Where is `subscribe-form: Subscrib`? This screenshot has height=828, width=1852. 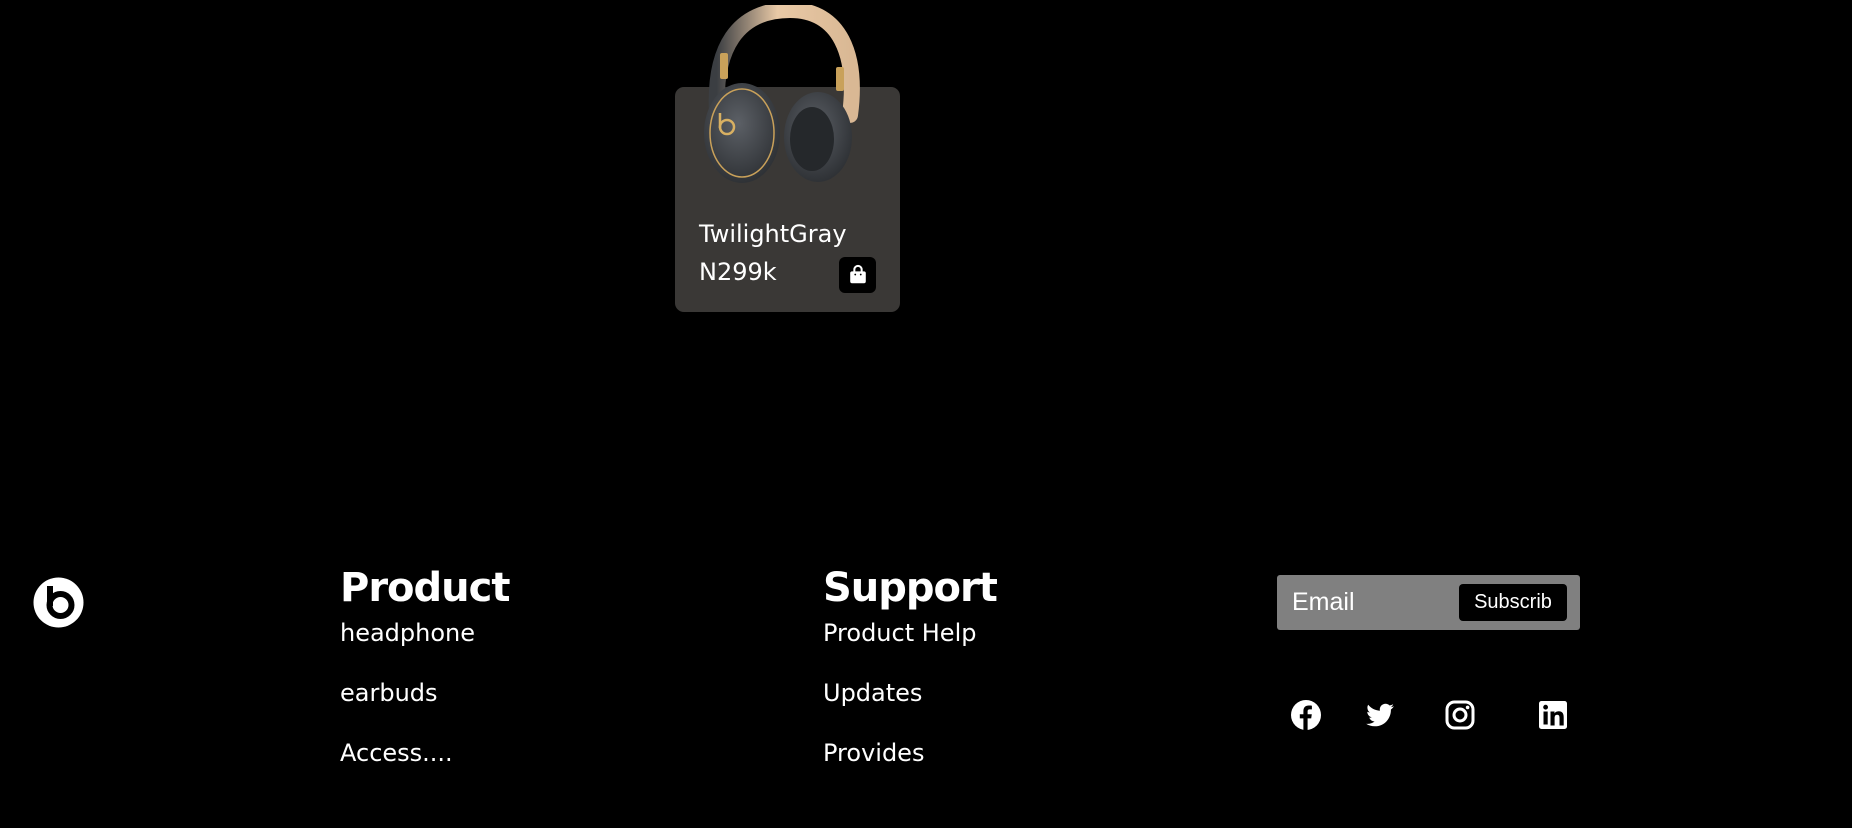
subscribe-form: Subscrib is located at coordinates (1428, 602).